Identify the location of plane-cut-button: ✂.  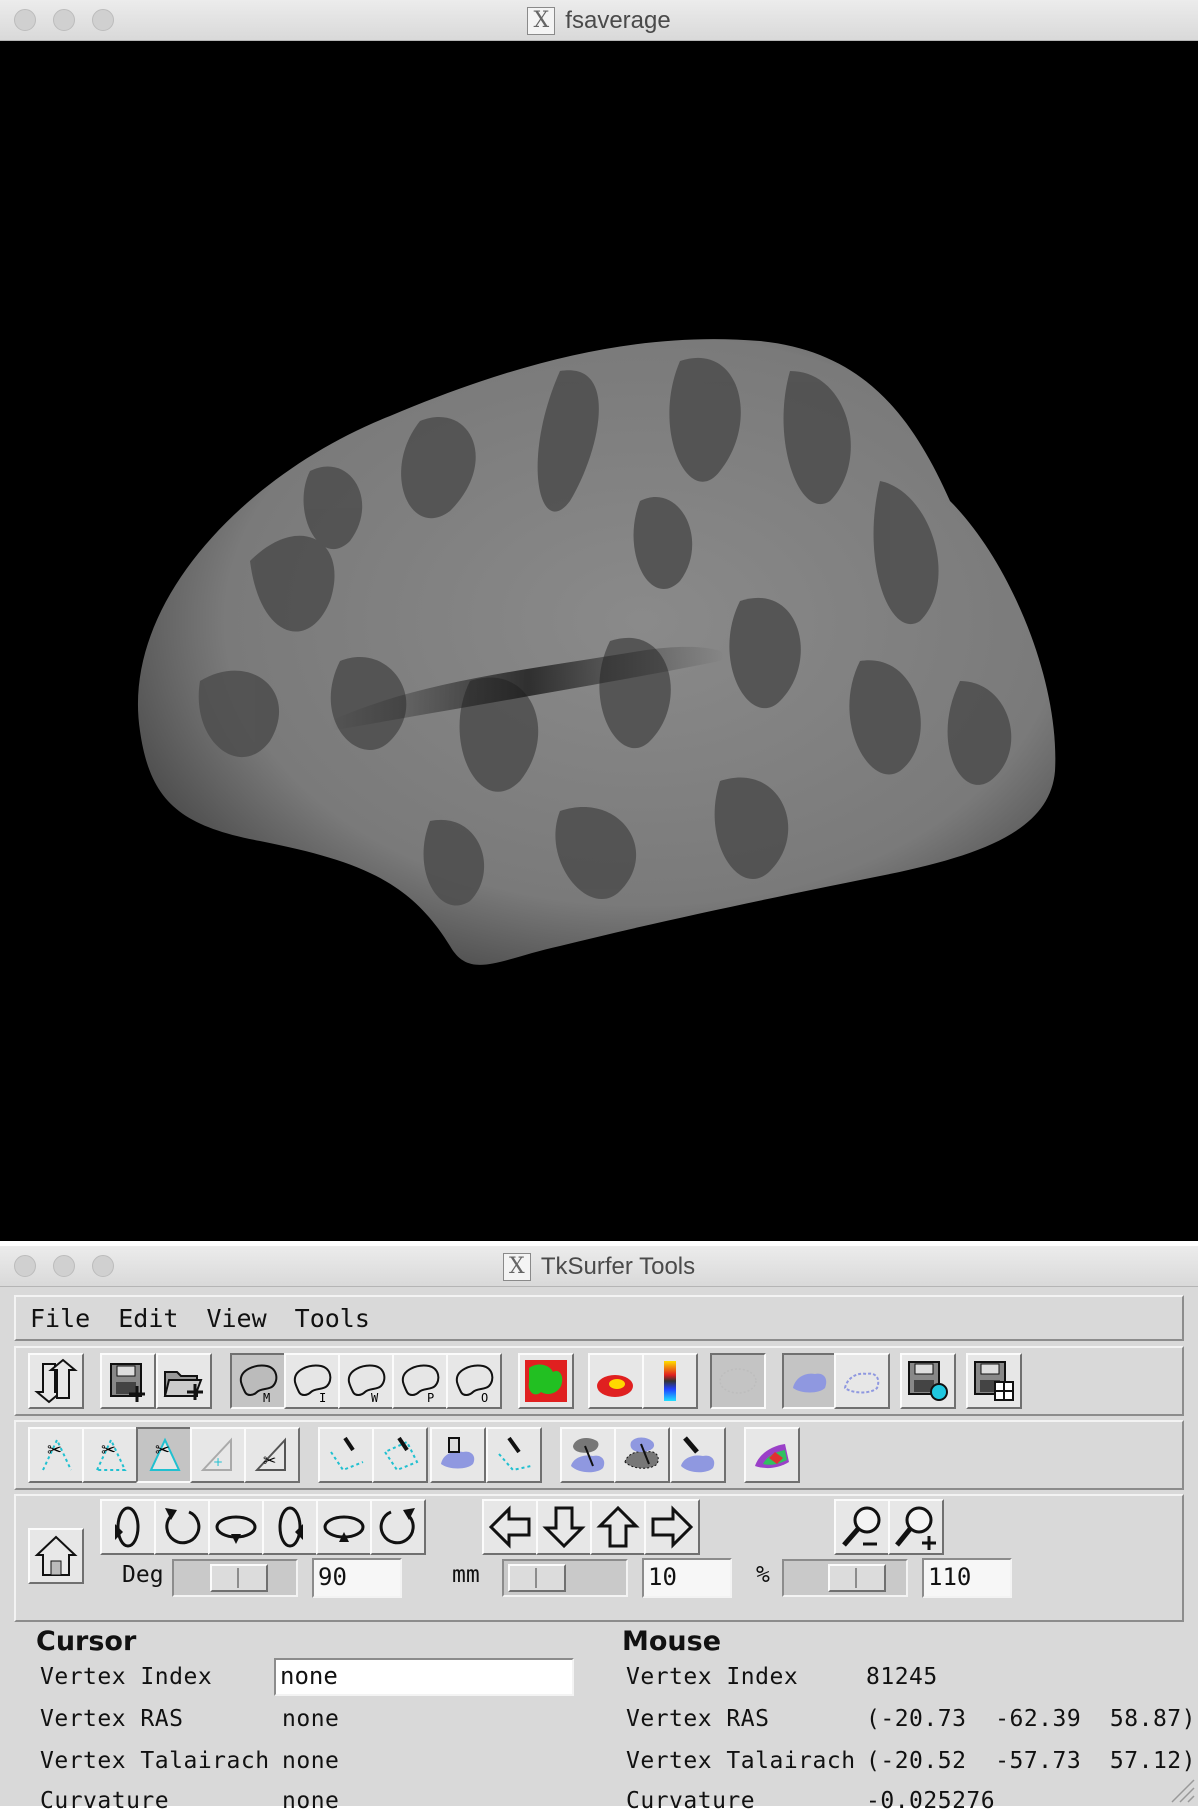
(272, 1455).